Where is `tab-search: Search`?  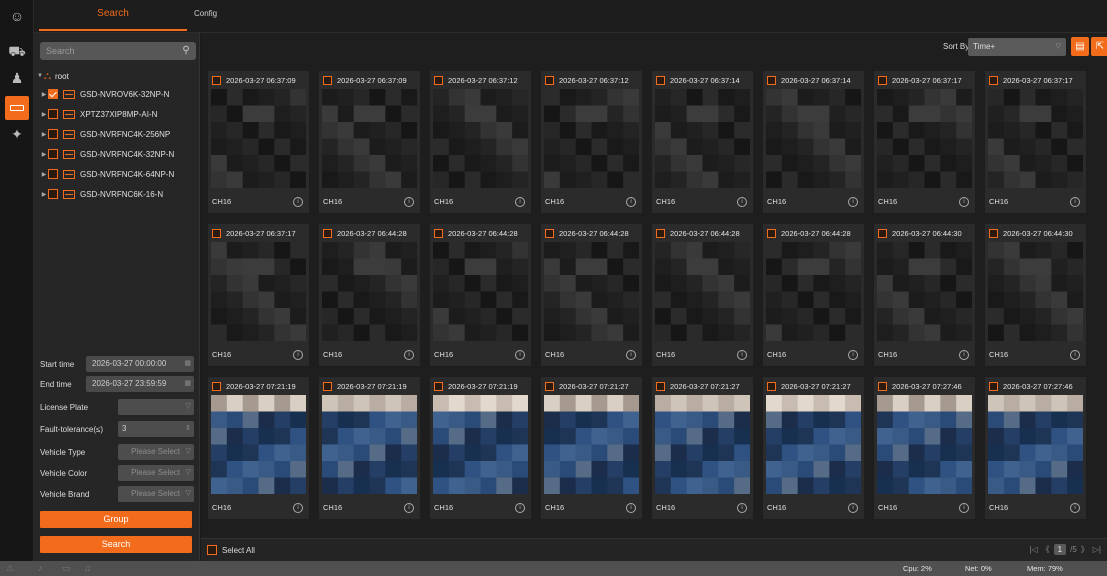 tab-search: Search is located at coordinates (113, 15).